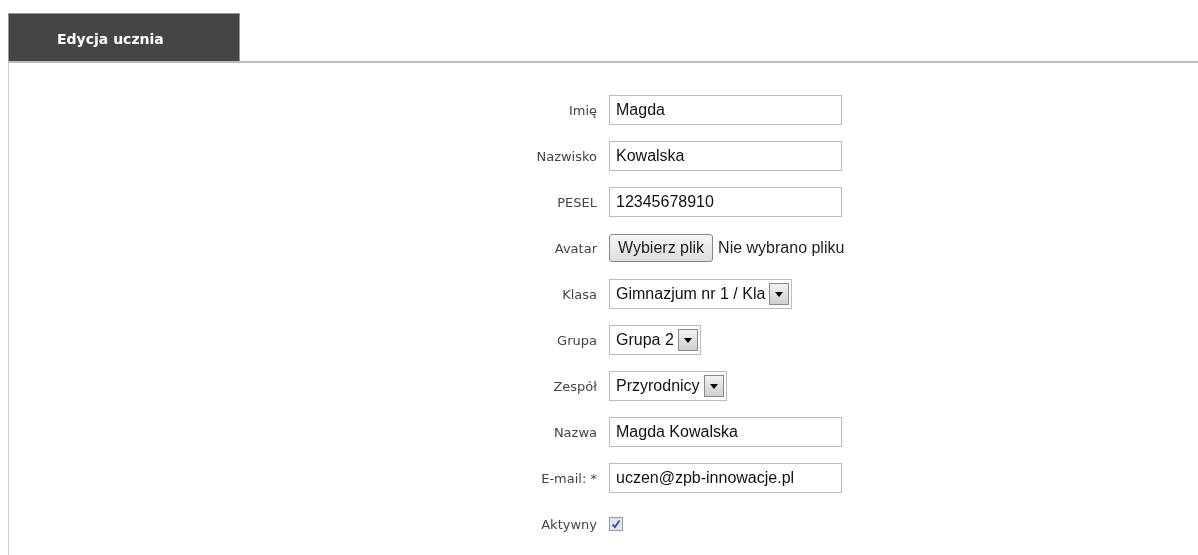 This screenshot has width=1198, height=555. Describe the element at coordinates (725, 478) in the screenshot. I see `text-field: uczen@zpb-innowacje.pl` at that location.